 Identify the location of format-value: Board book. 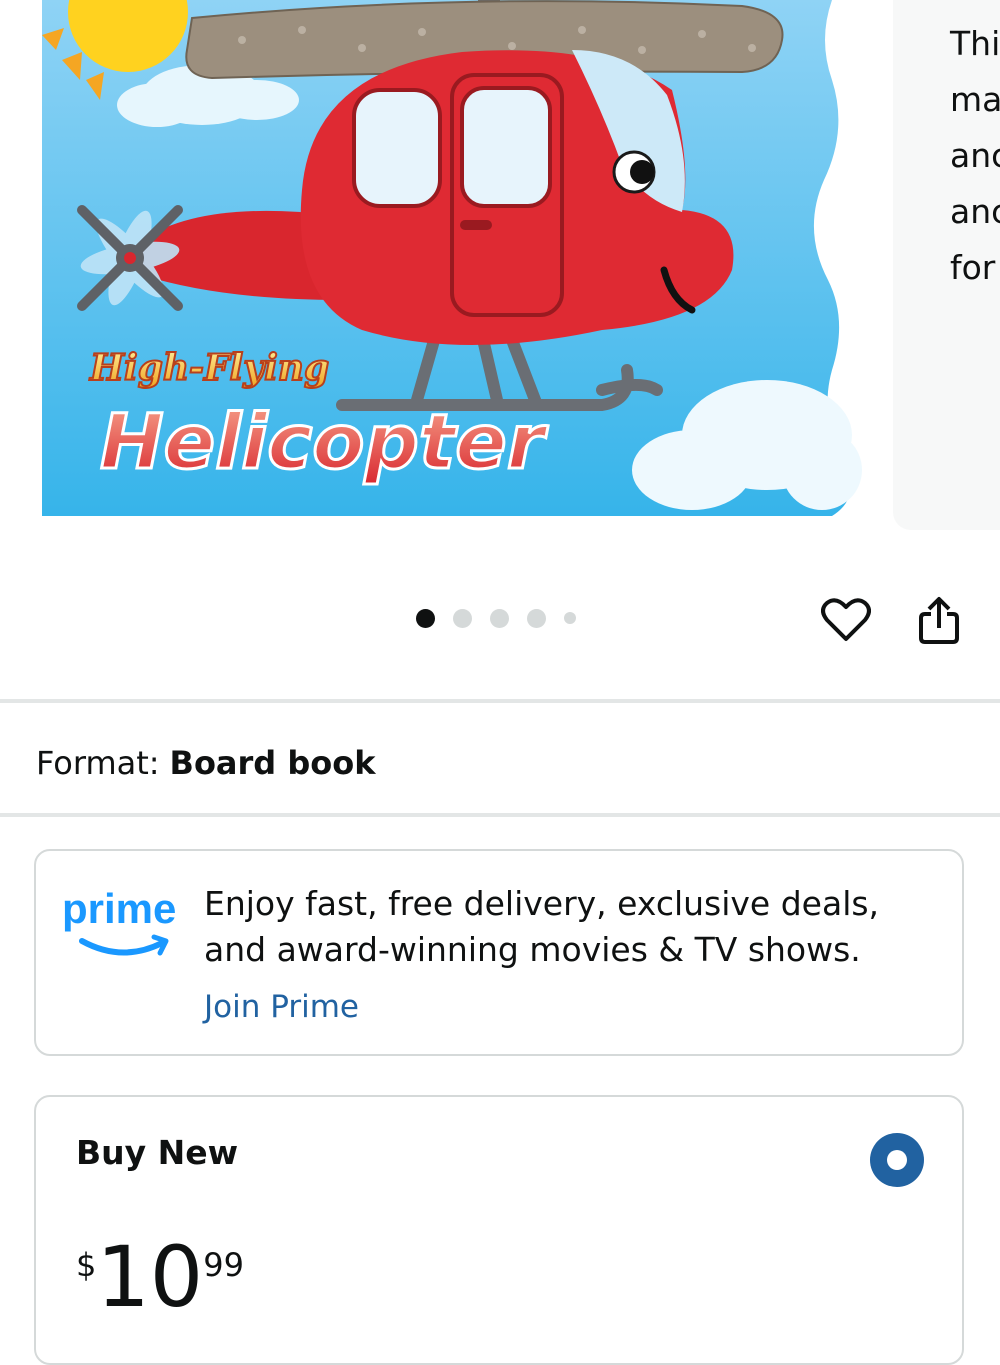
(272, 763).